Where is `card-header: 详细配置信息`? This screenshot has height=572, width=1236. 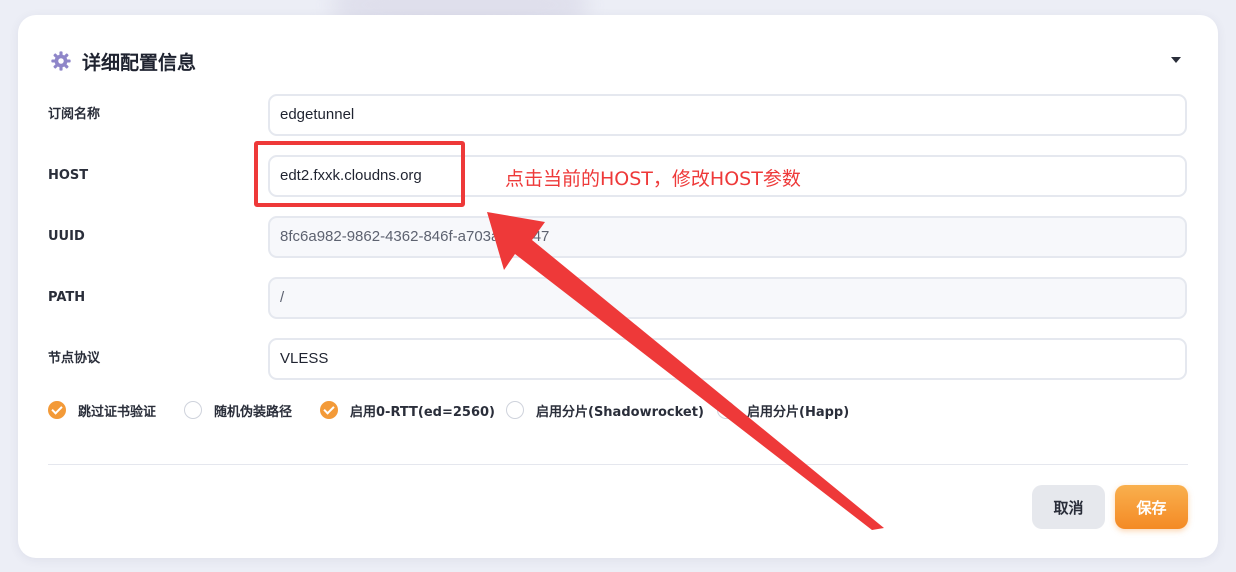 card-header: 详细配置信息 is located at coordinates (123, 61).